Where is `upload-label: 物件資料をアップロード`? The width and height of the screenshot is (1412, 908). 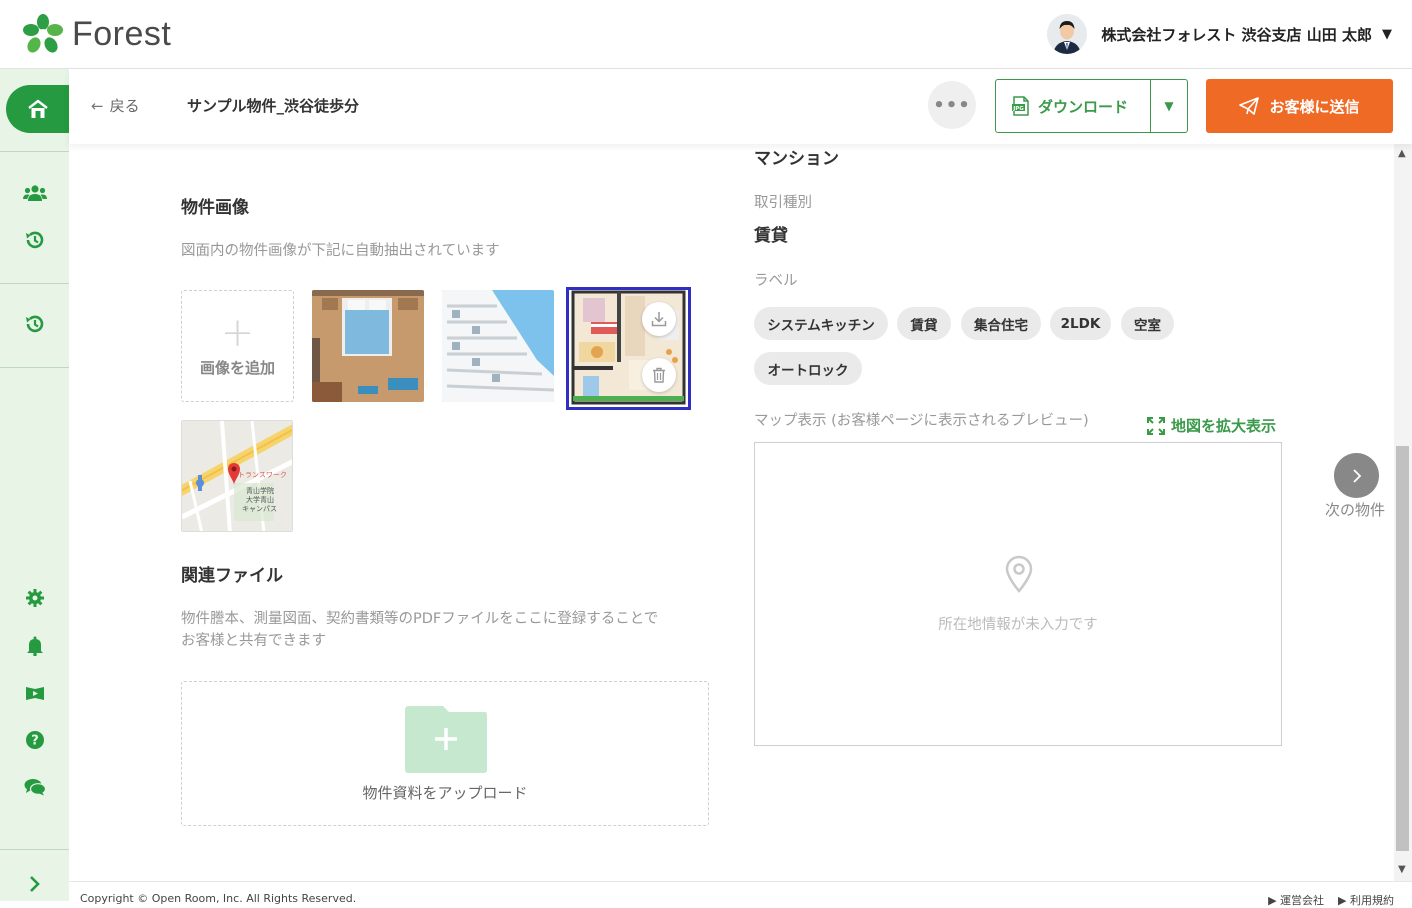 upload-label: 物件資料をアップロード is located at coordinates (445, 793).